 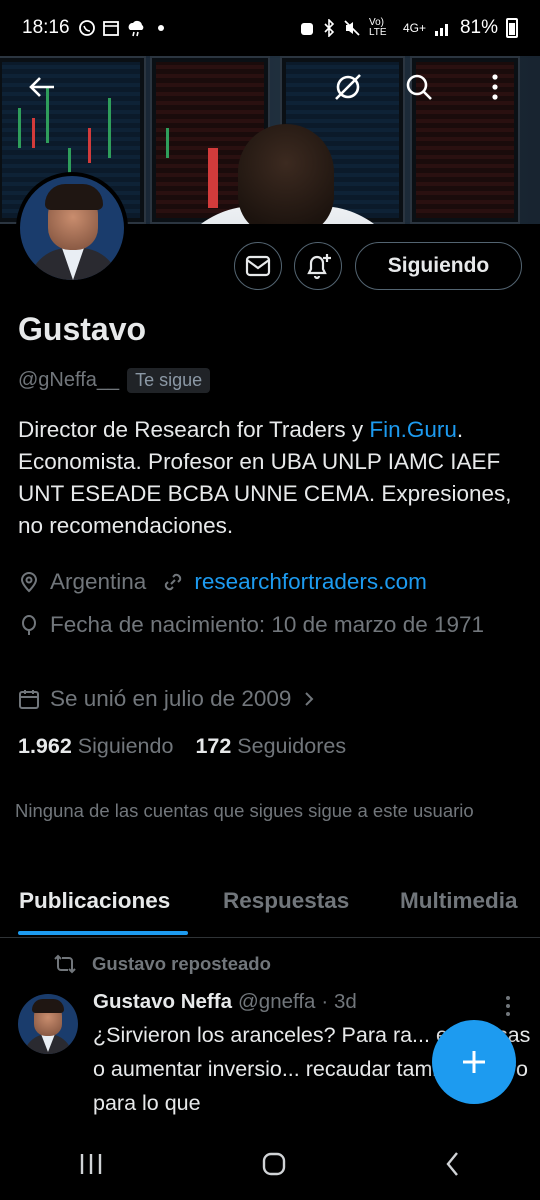 I want to click on banner-person-head, so click(x=286, y=174).